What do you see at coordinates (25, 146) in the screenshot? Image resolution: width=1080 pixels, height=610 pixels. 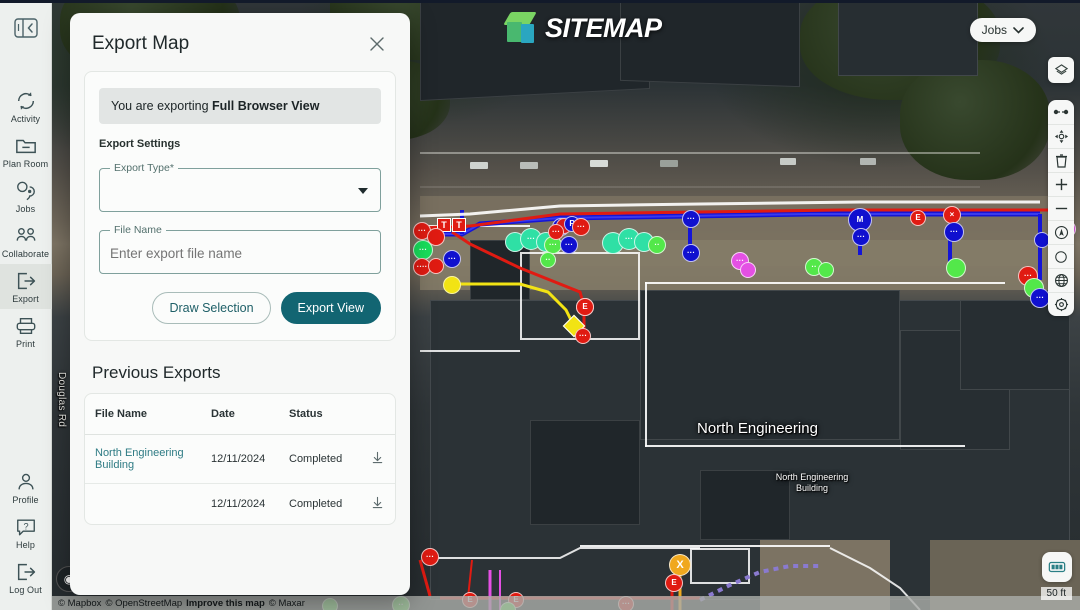 I see `folder-icon` at bounding box center [25, 146].